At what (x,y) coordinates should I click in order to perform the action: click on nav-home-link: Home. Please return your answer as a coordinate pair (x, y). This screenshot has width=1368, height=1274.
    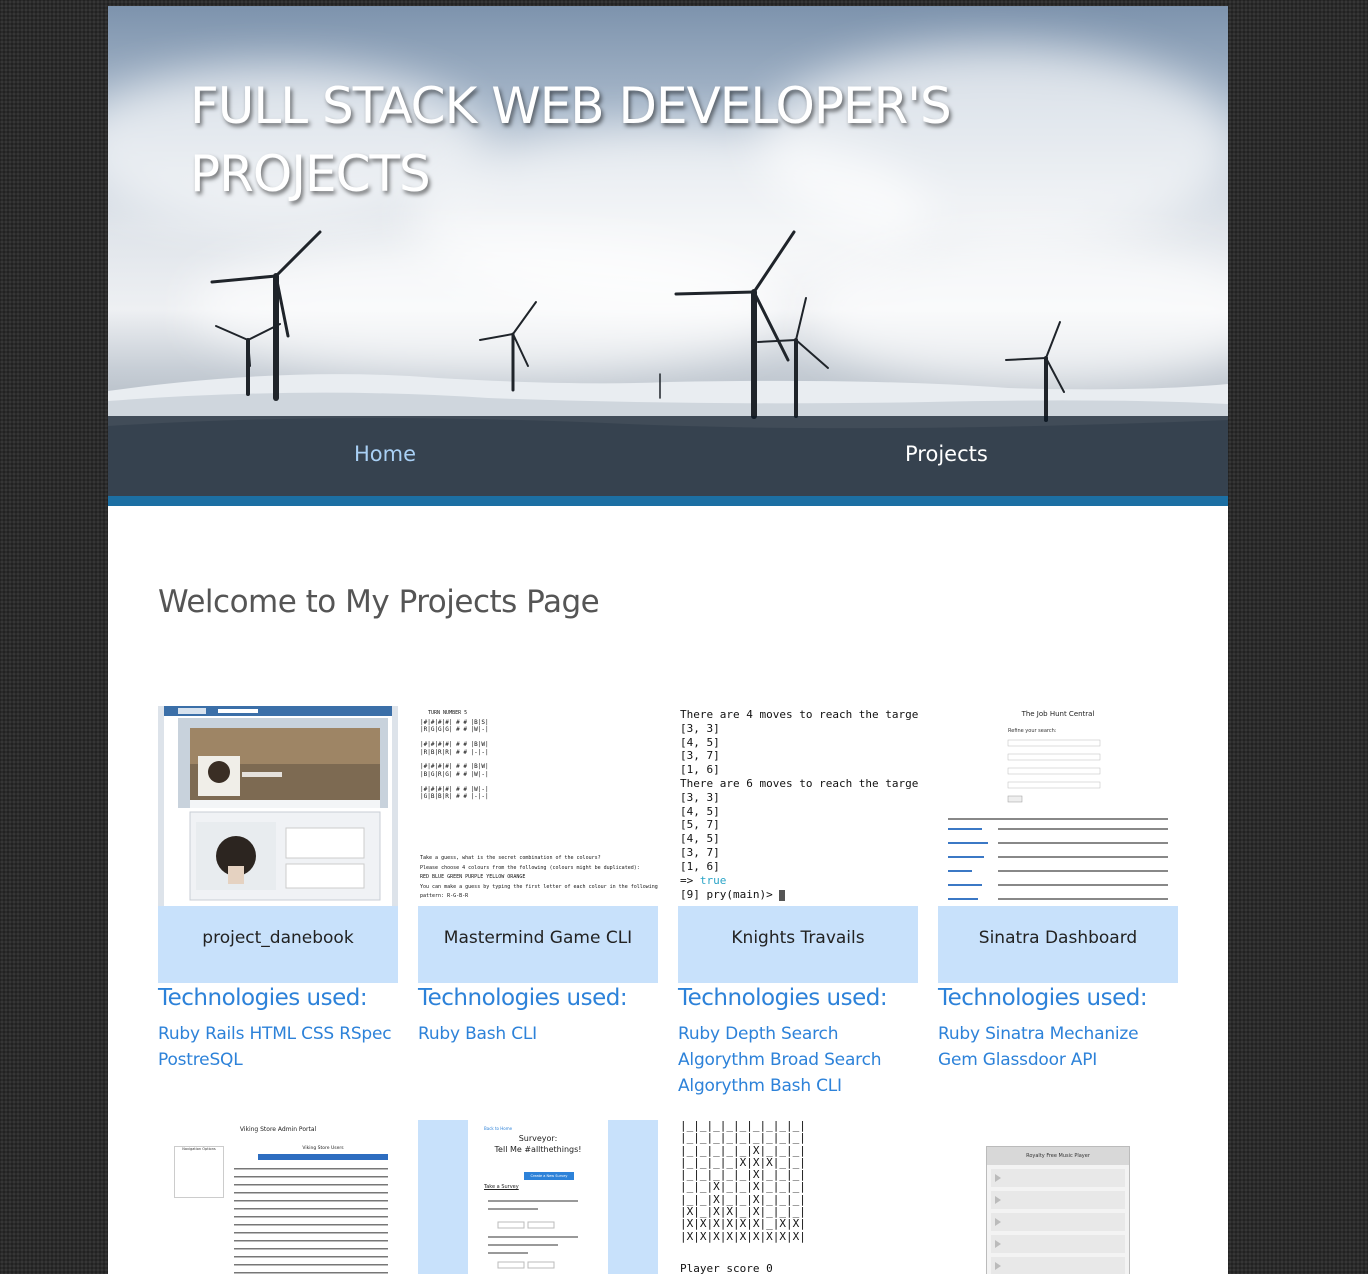
    Looking at the image, I should click on (385, 454).